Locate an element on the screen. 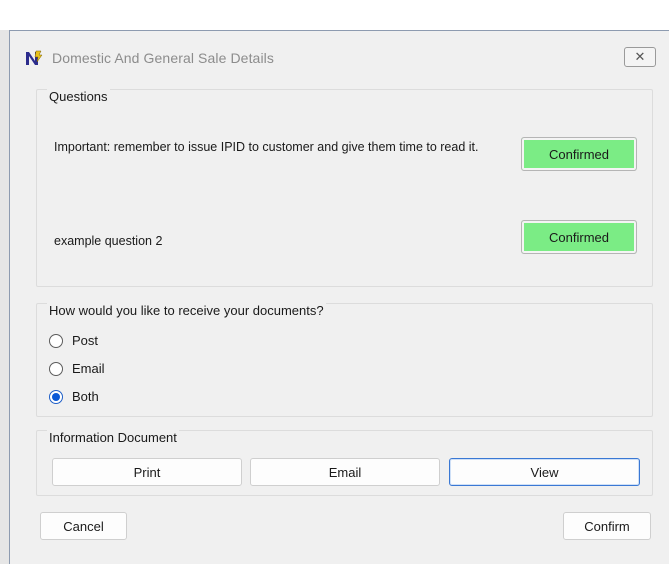 The height and width of the screenshot is (564, 669). questions-group-label: Questions is located at coordinates (78, 96).